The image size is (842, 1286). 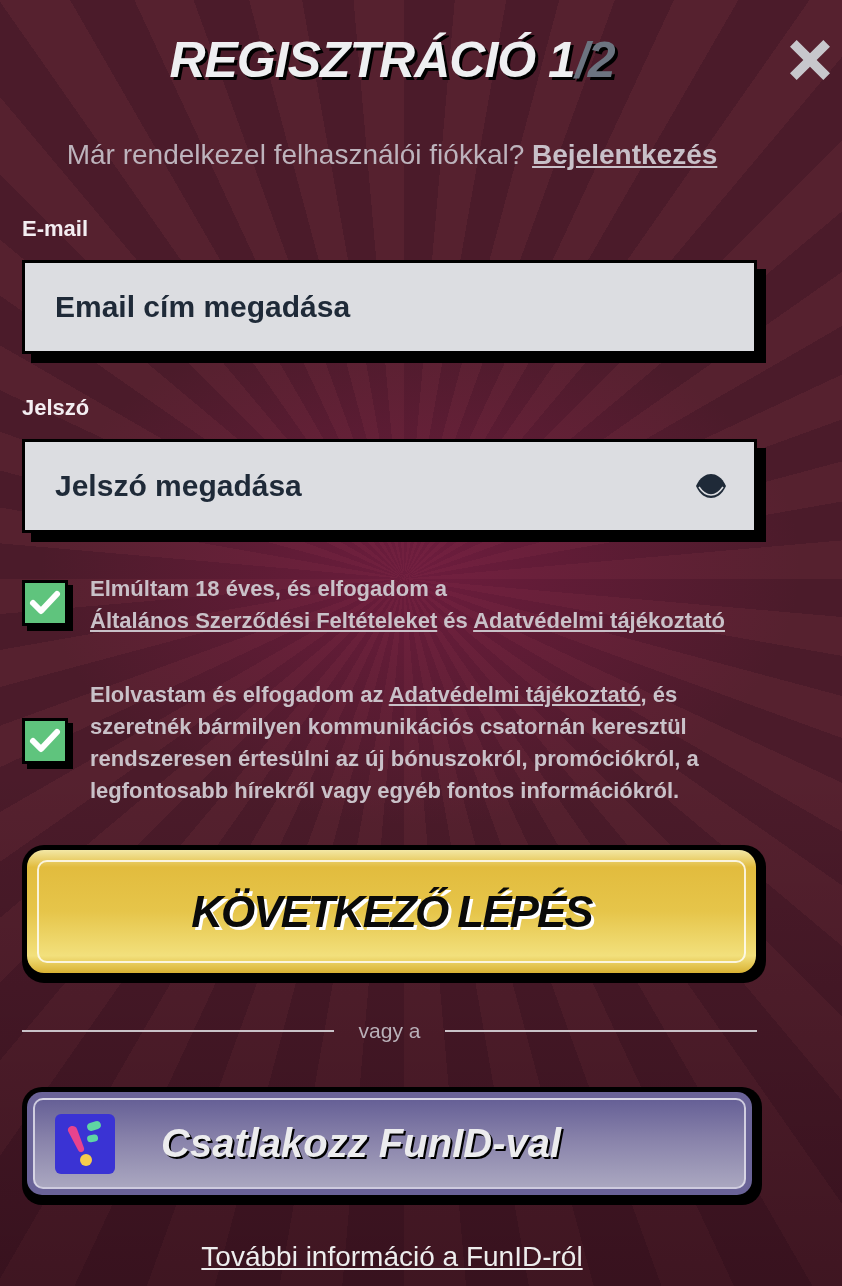 What do you see at coordinates (56, 408) in the screenshot?
I see `field-label: Jelszó` at bounding box center [56, 408].